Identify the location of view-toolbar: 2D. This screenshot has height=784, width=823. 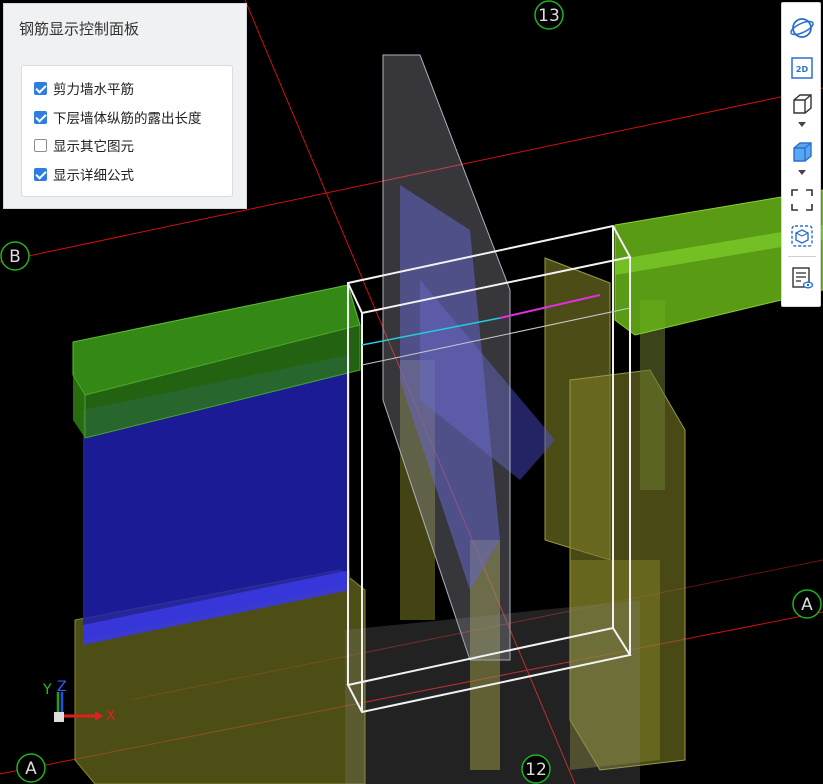
(801, 154).